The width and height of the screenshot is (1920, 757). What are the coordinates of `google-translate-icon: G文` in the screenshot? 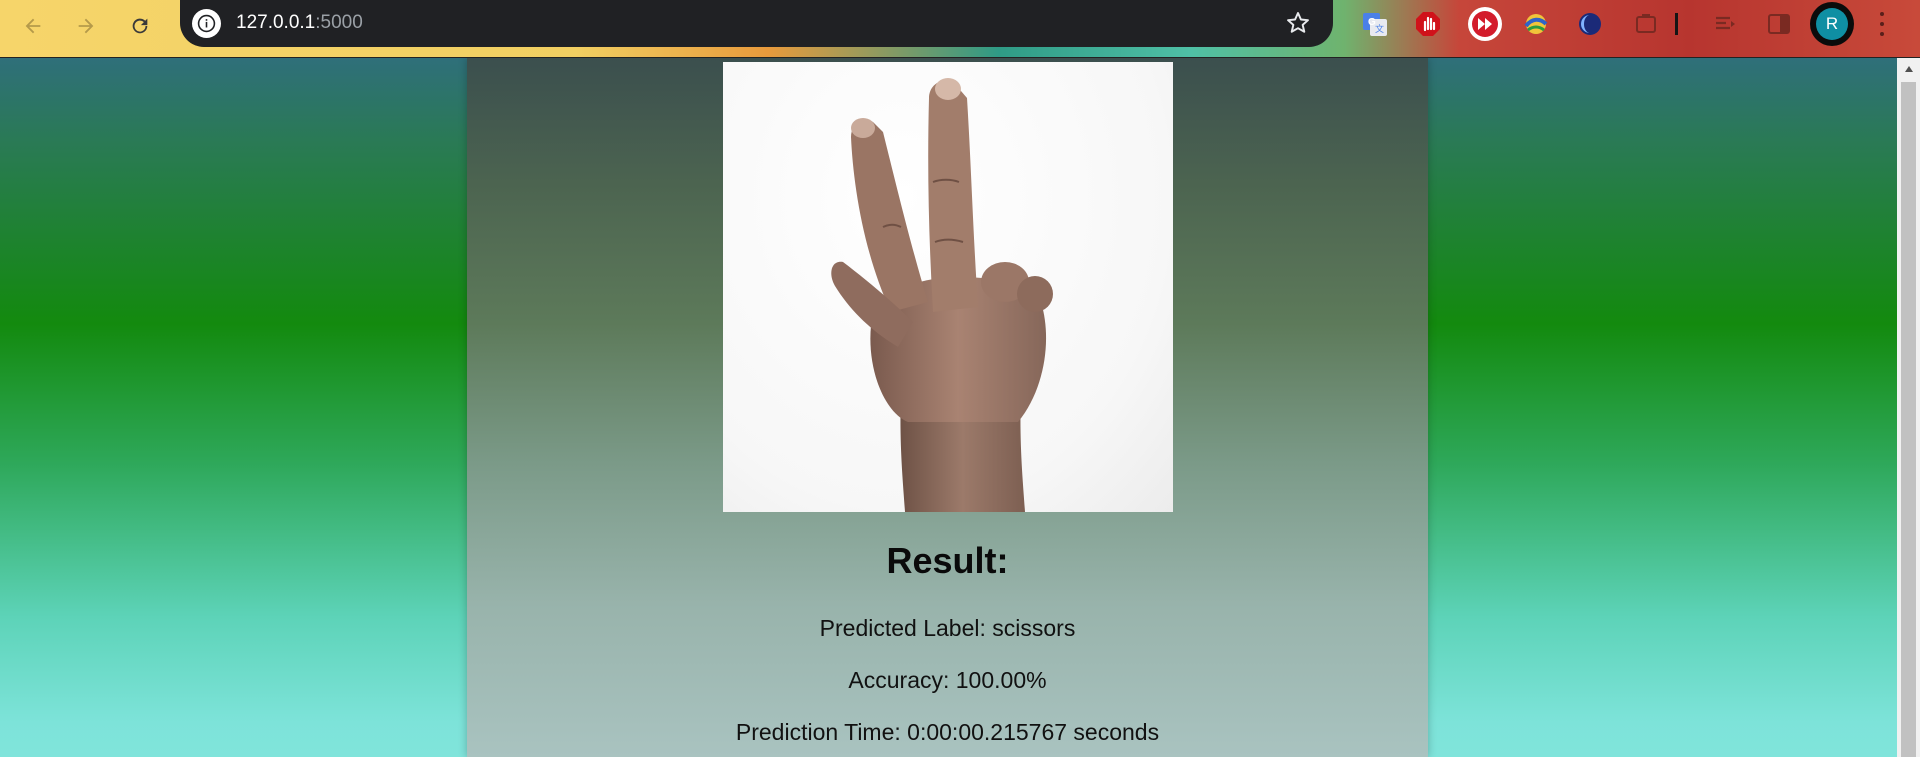 It's located at (1375, 24).